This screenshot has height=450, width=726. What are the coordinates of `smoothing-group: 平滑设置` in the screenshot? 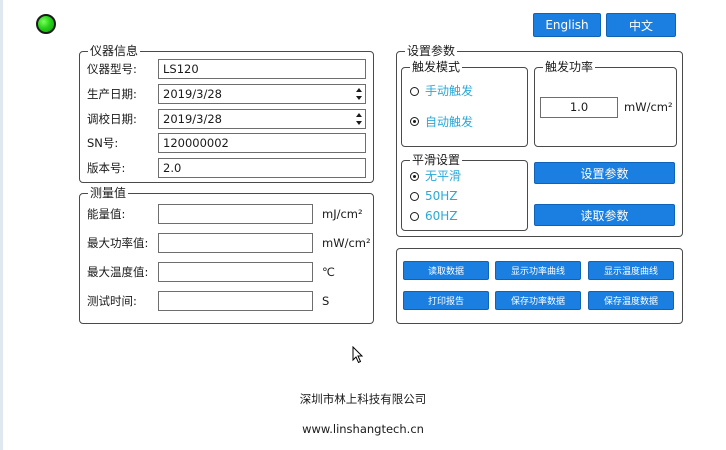 It's located at (464, 191).